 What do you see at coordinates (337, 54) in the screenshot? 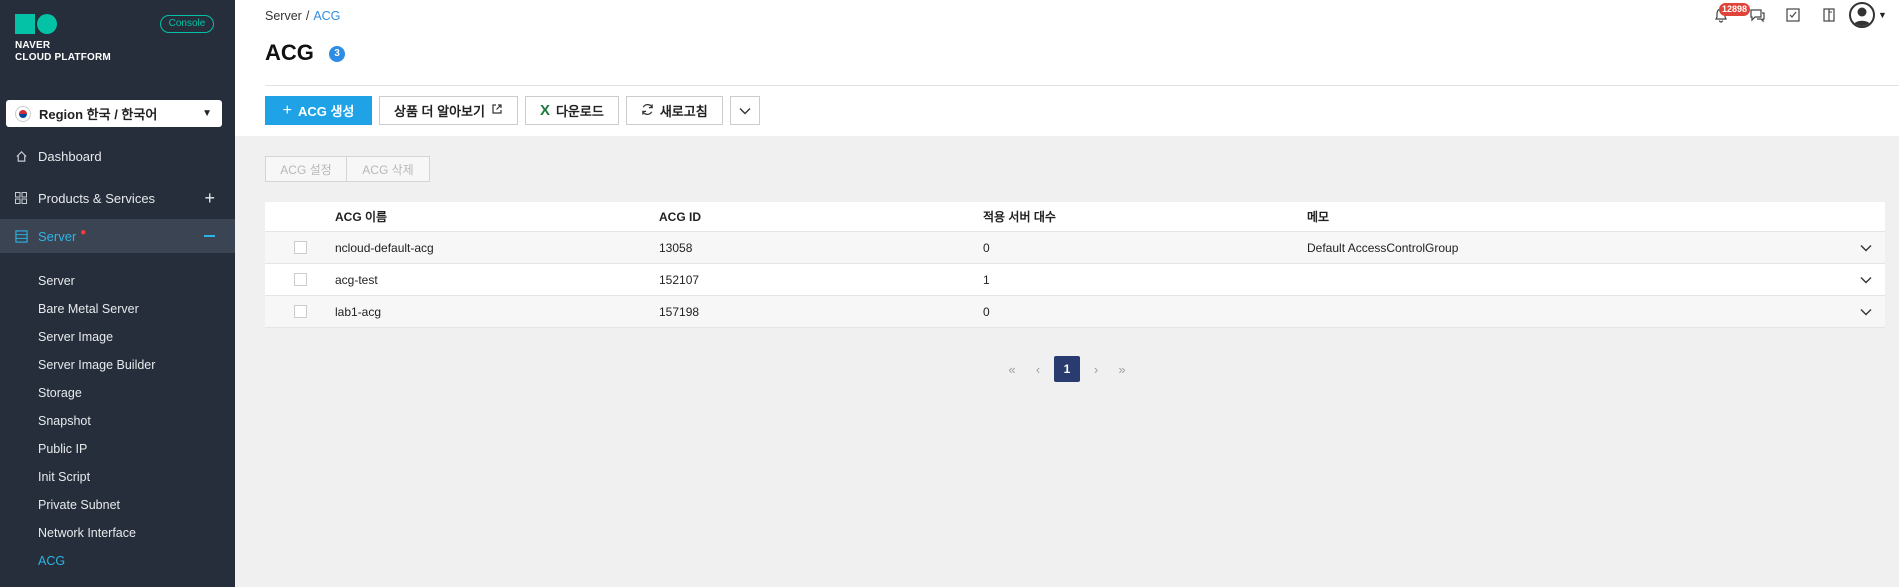
I see `count-badge: 3` at bounding box center [337, 54].